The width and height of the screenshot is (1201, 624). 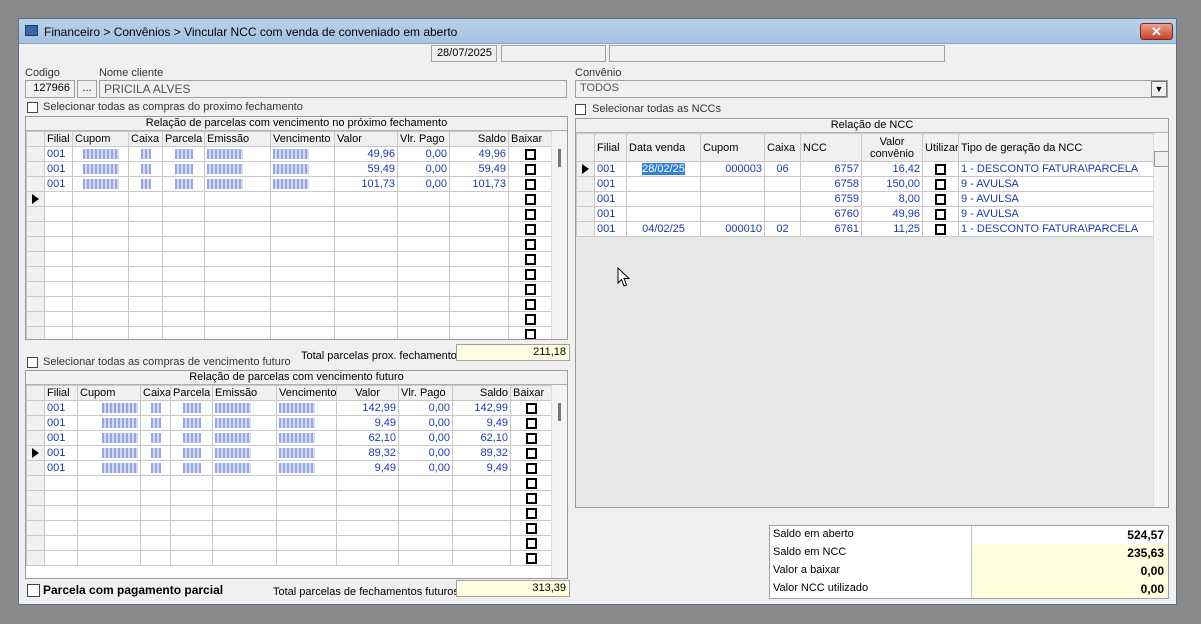 What do you see at coordinates (865, 184) in the screenshot?
I see `table-row: 001 6758 150,00 9 - AVULSA` at bounding box center [865, 184].